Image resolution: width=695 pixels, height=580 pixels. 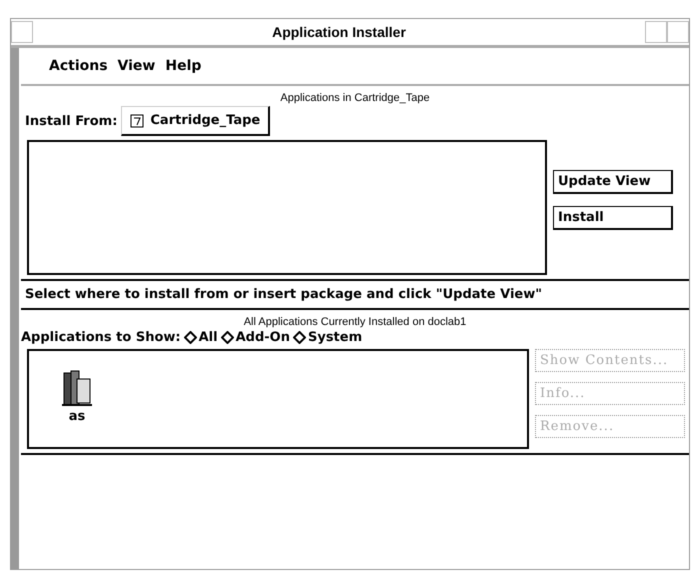 I want to click on menu-item: View, so click(x=137, y=66).